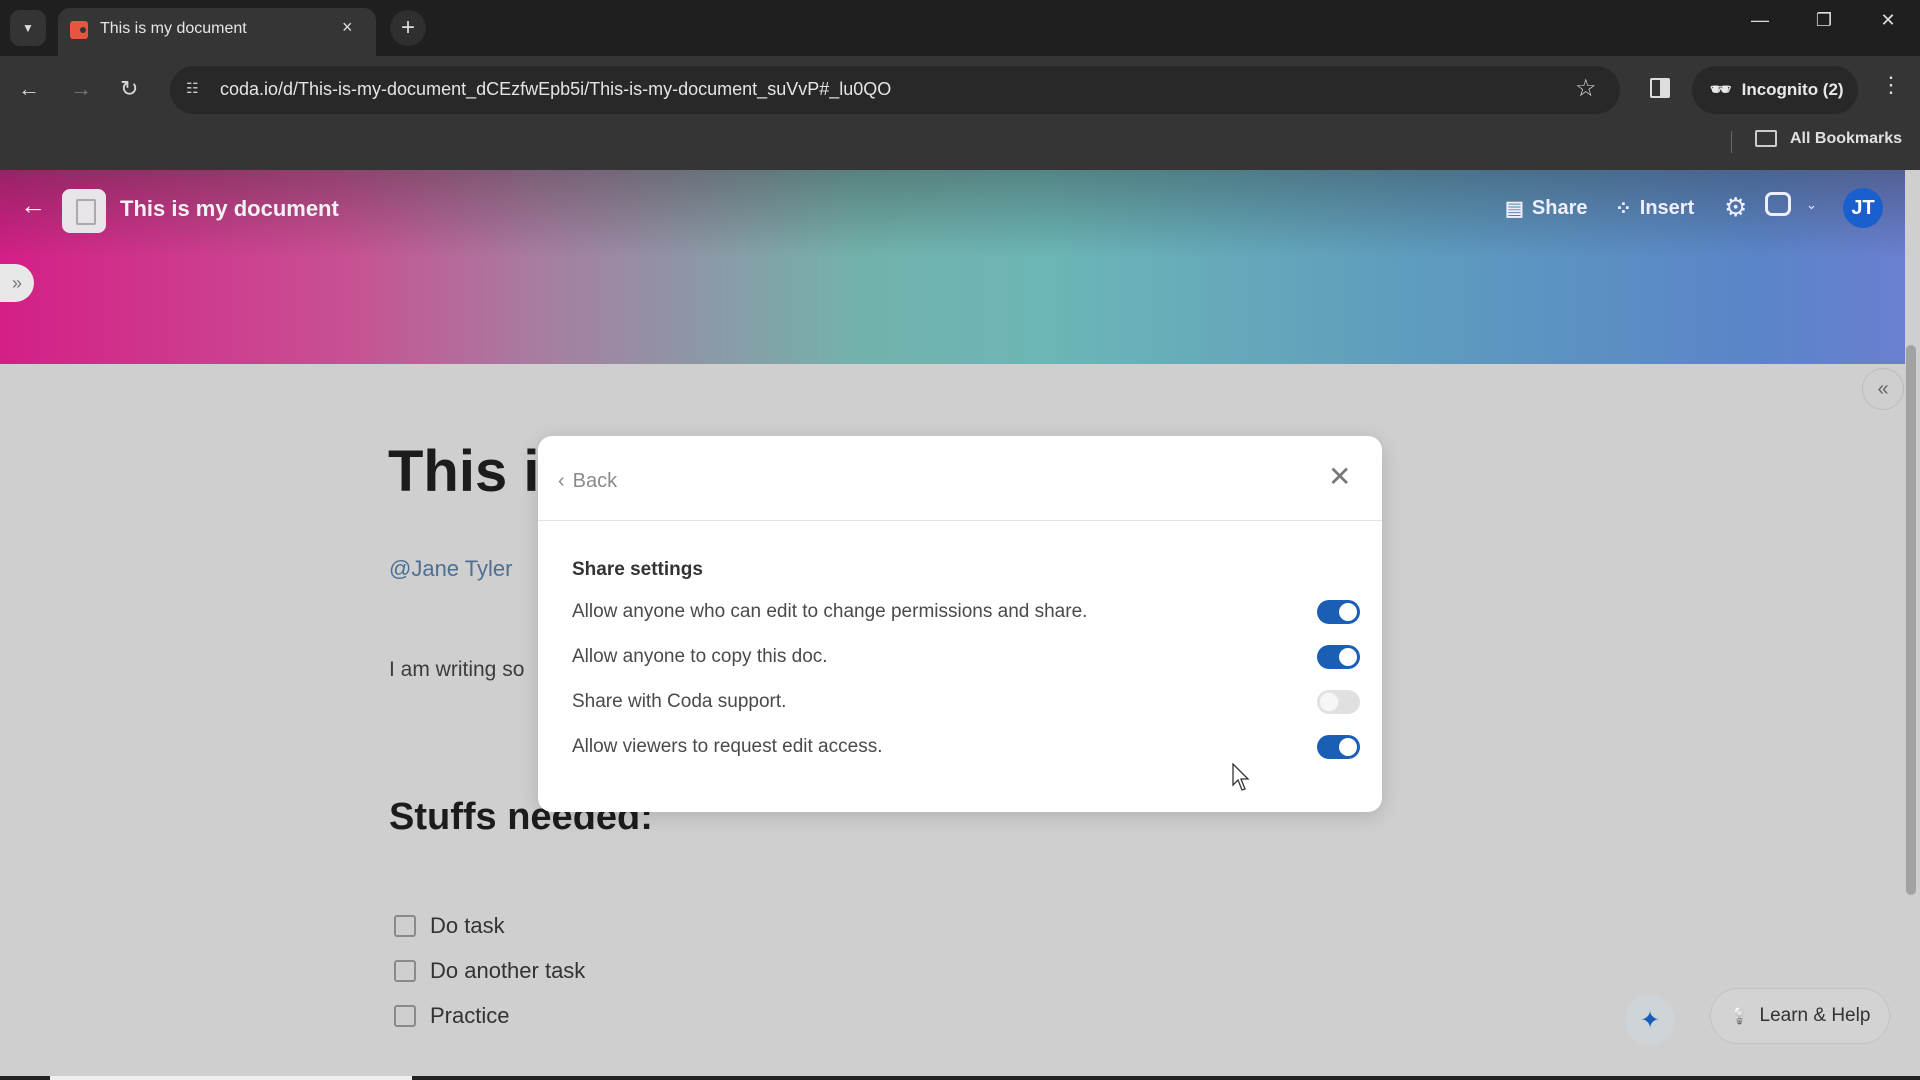 This screenshot has height=1080, width=1920. I want to click on setting-label: Share with Coda support., so click(679, 701).